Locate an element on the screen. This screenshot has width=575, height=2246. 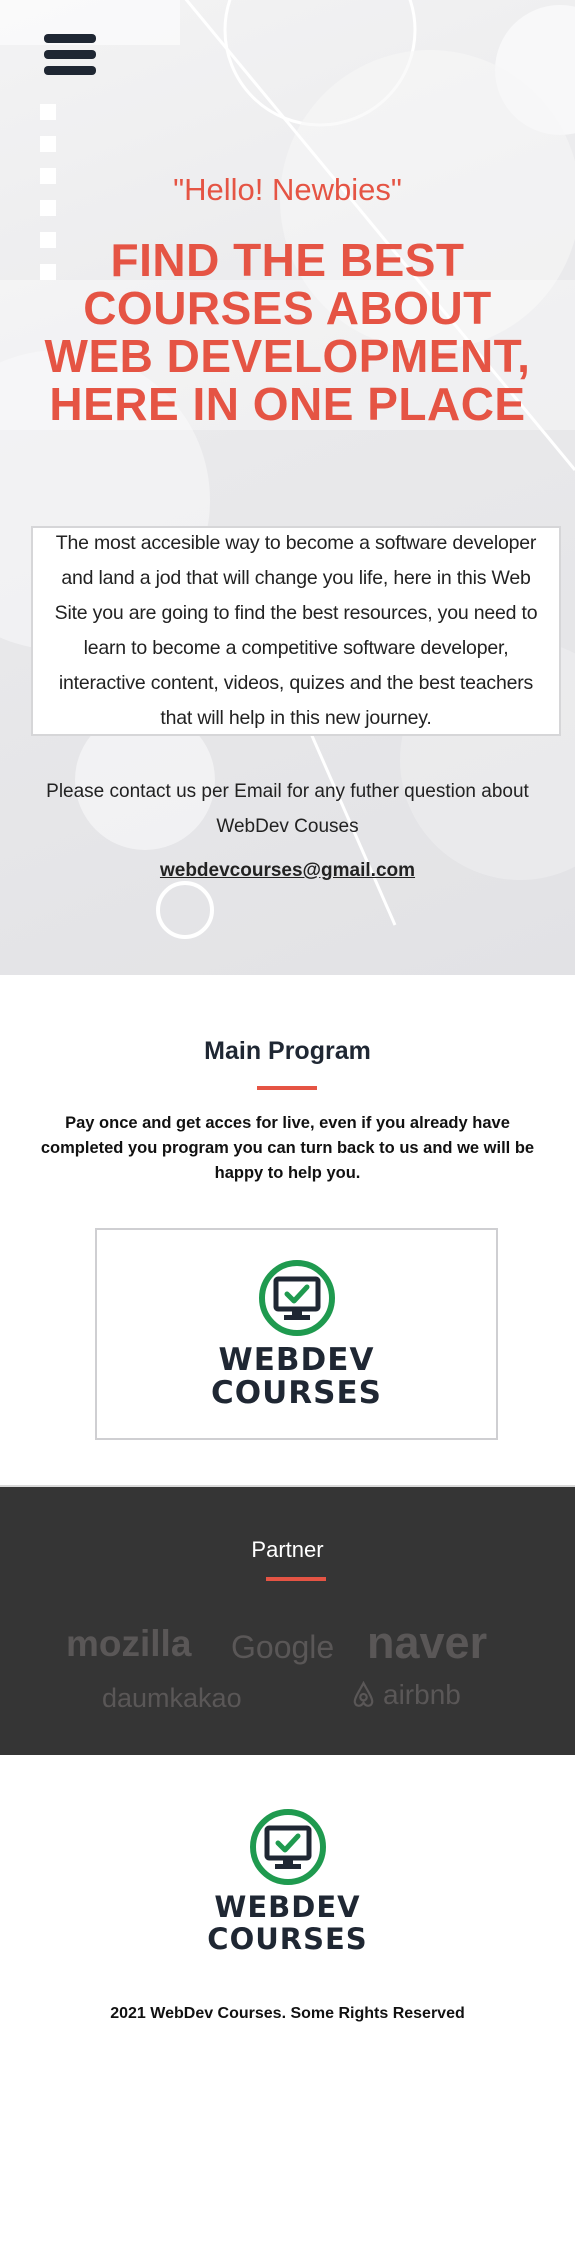
email-container: webdevcourses@gmail.com is located at coordinates (287, 871).